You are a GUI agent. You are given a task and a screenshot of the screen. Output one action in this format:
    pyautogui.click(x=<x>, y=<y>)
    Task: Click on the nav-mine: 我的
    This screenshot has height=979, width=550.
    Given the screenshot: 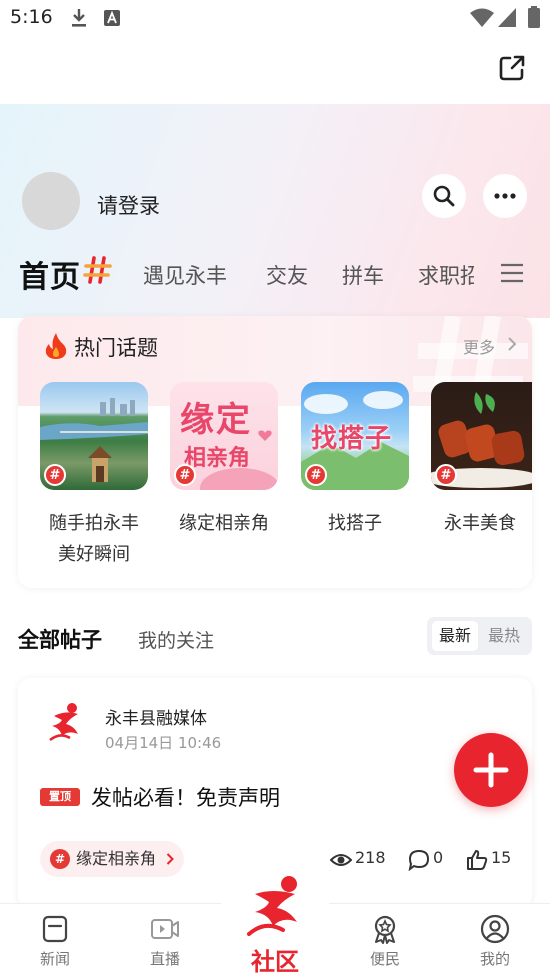 What is the action you would take?
    pyautogui.click(x=495, y=941)
    